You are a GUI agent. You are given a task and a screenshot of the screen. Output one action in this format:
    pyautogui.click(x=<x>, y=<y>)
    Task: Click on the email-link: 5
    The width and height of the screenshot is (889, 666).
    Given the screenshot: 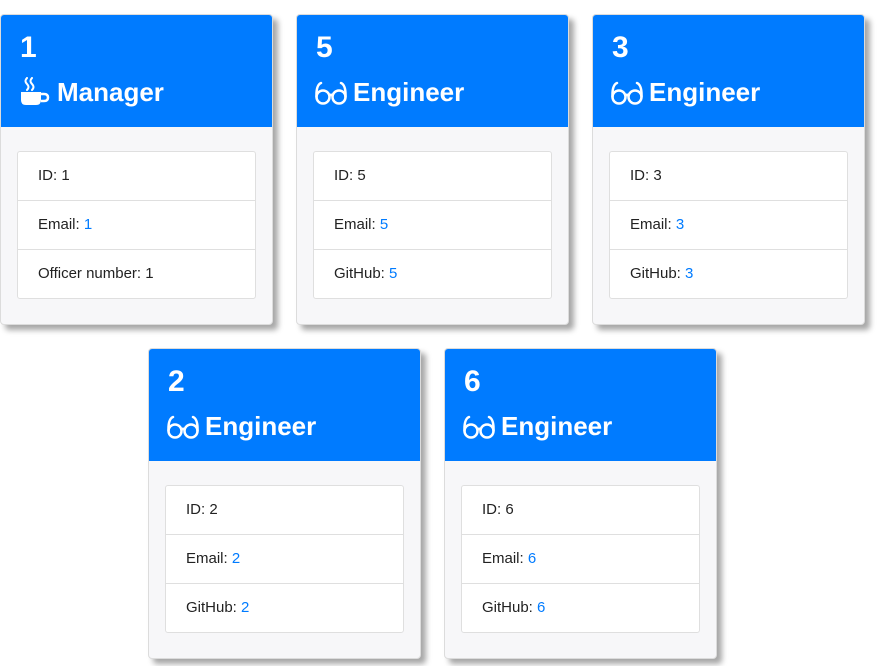 What is the action you would take?
    pyautogui.click(x=384, y=224)
    